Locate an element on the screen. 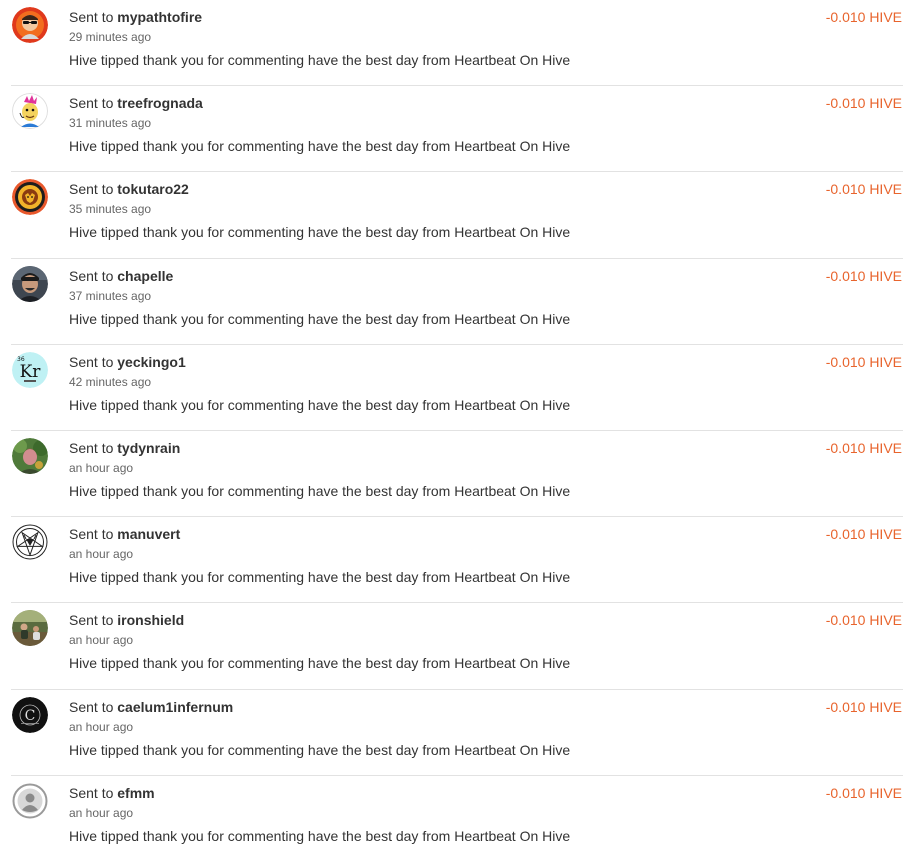  recipient-link: tydynrain is located at coordinates (148, 448).